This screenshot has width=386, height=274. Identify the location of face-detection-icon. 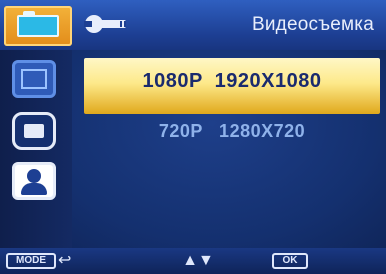
(34, 181).